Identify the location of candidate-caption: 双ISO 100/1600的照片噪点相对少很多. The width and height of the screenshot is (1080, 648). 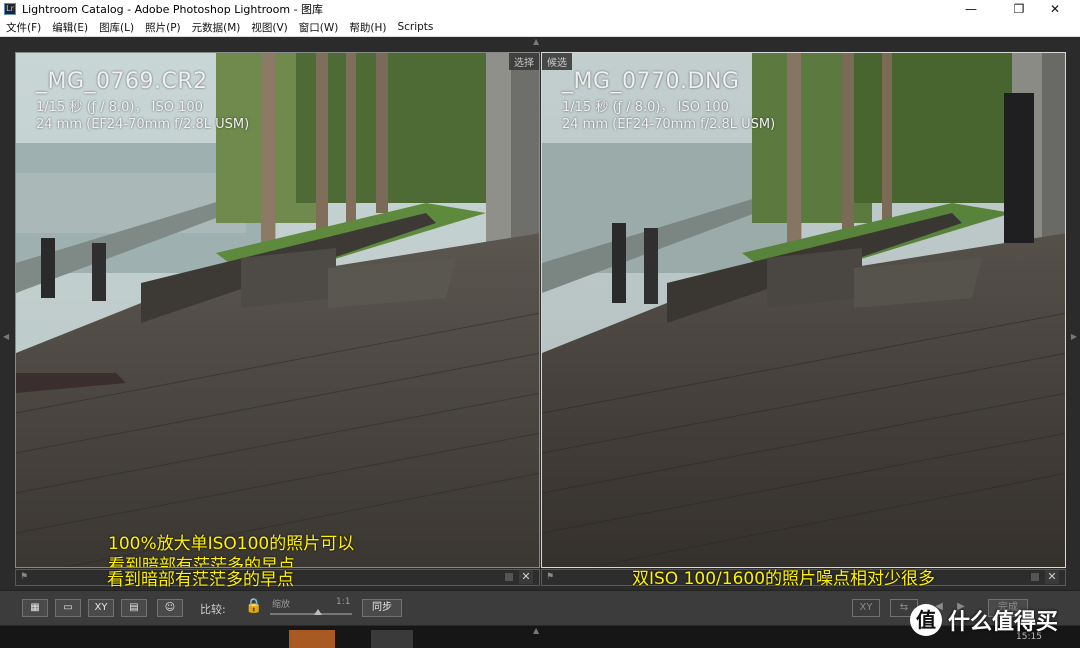
(784, 579).